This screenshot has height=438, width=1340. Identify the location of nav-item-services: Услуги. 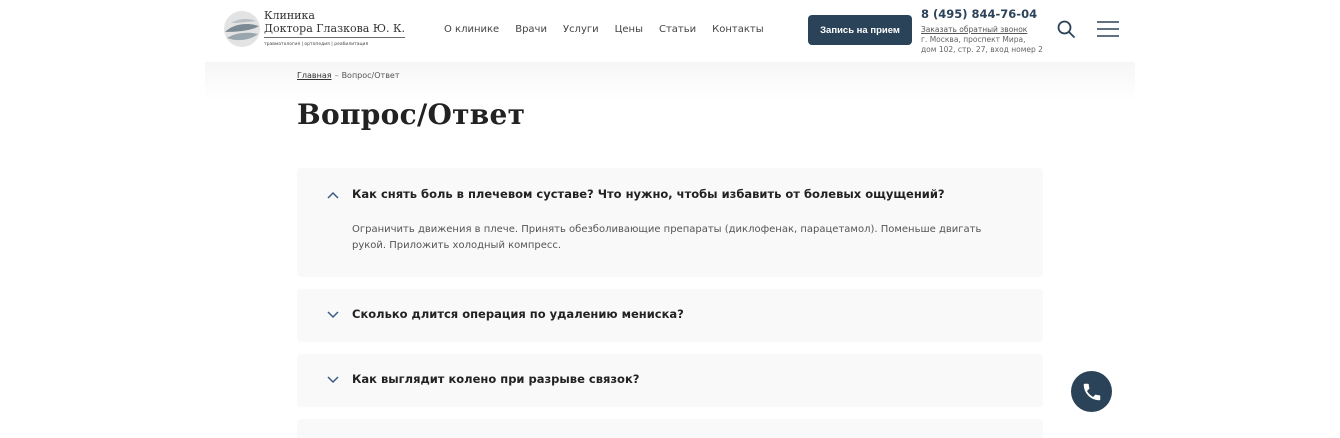
(581, 30).